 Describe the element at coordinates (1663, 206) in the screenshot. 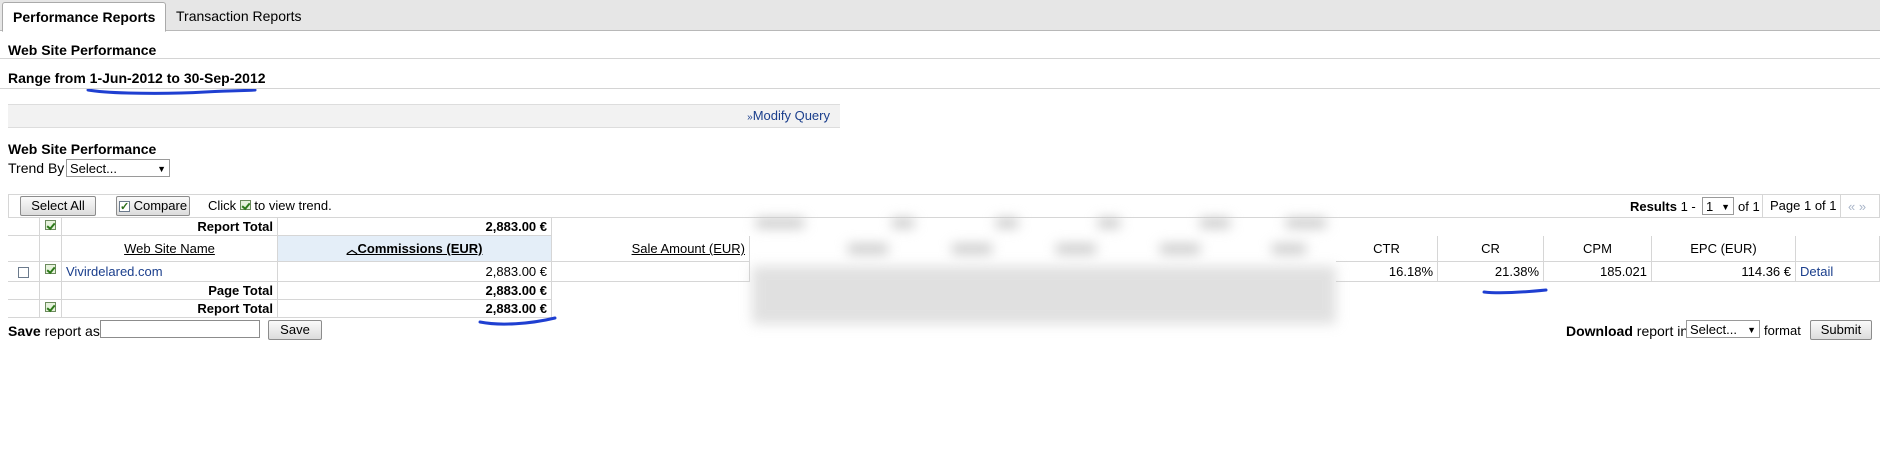

I see `results-info: Results 1 -` at that location.